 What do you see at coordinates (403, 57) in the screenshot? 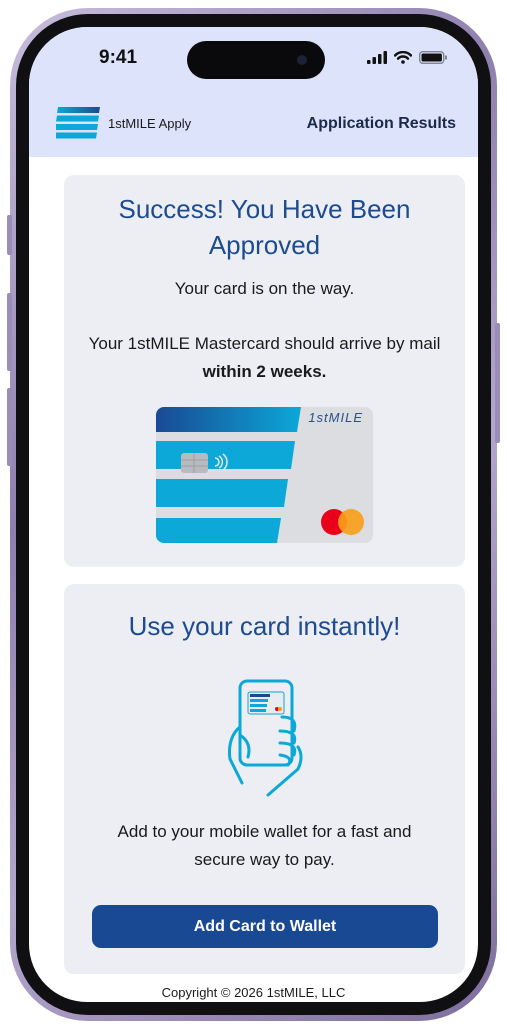
I see `wifi-icon` at bounding box center [403, 57].